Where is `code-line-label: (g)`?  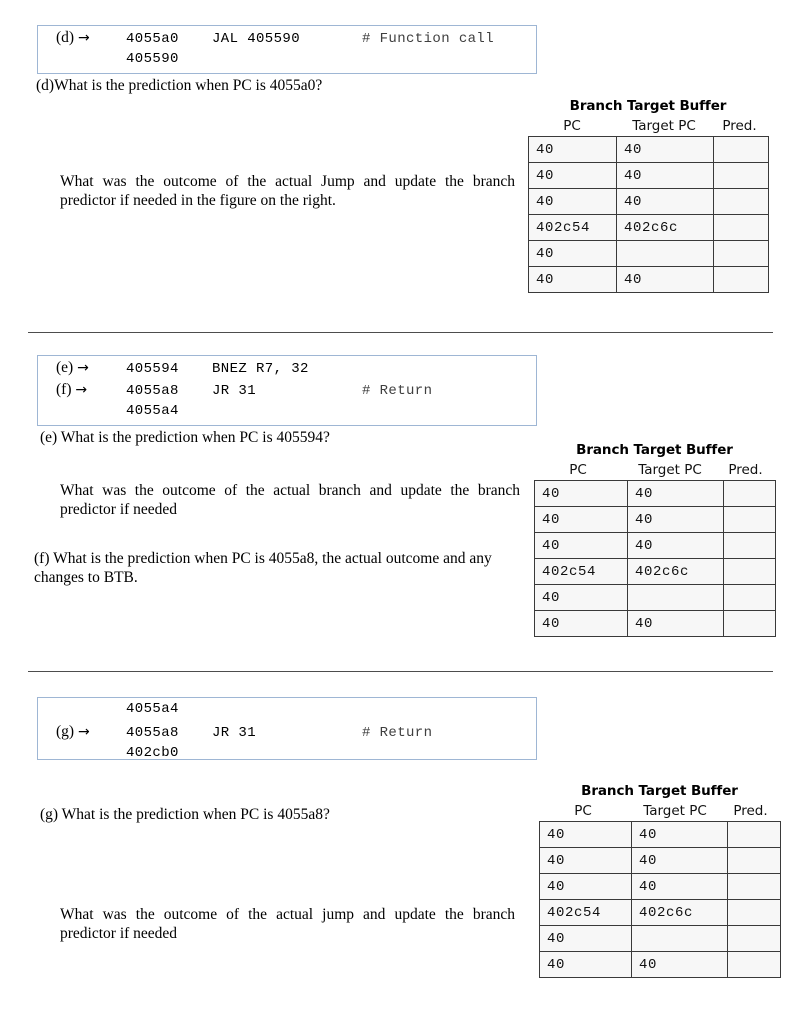
code-line-label: (g) is located at coordinates (65, 731).